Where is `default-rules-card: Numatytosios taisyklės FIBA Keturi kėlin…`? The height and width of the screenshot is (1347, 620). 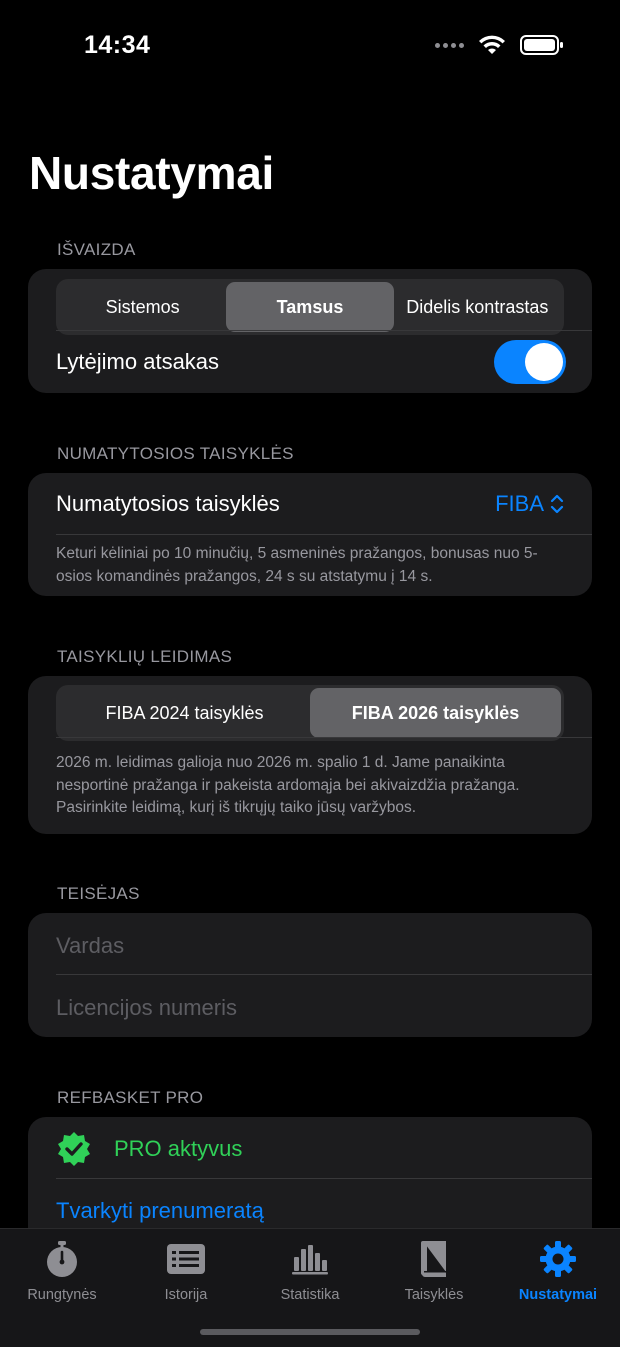
default-rules-card: Numatytosios taisyklės FIBA Keturi kėlin… is located at coordinates (310, 534).